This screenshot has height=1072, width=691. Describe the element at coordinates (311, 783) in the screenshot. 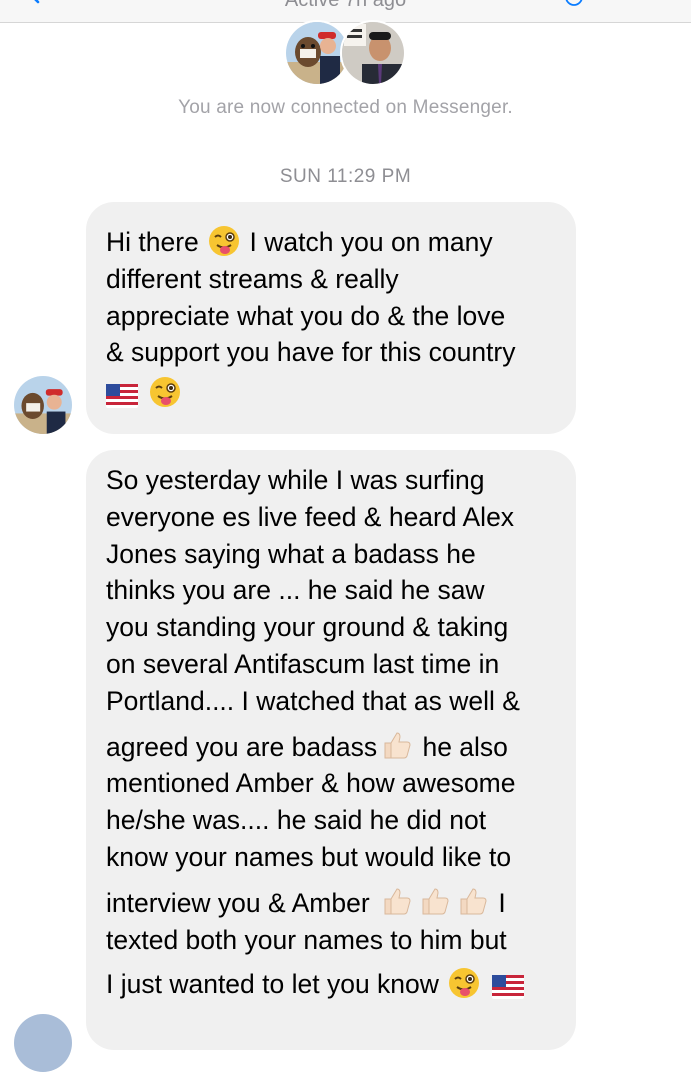

I see `message-line: mentioned Amber & how awesome` at that location.